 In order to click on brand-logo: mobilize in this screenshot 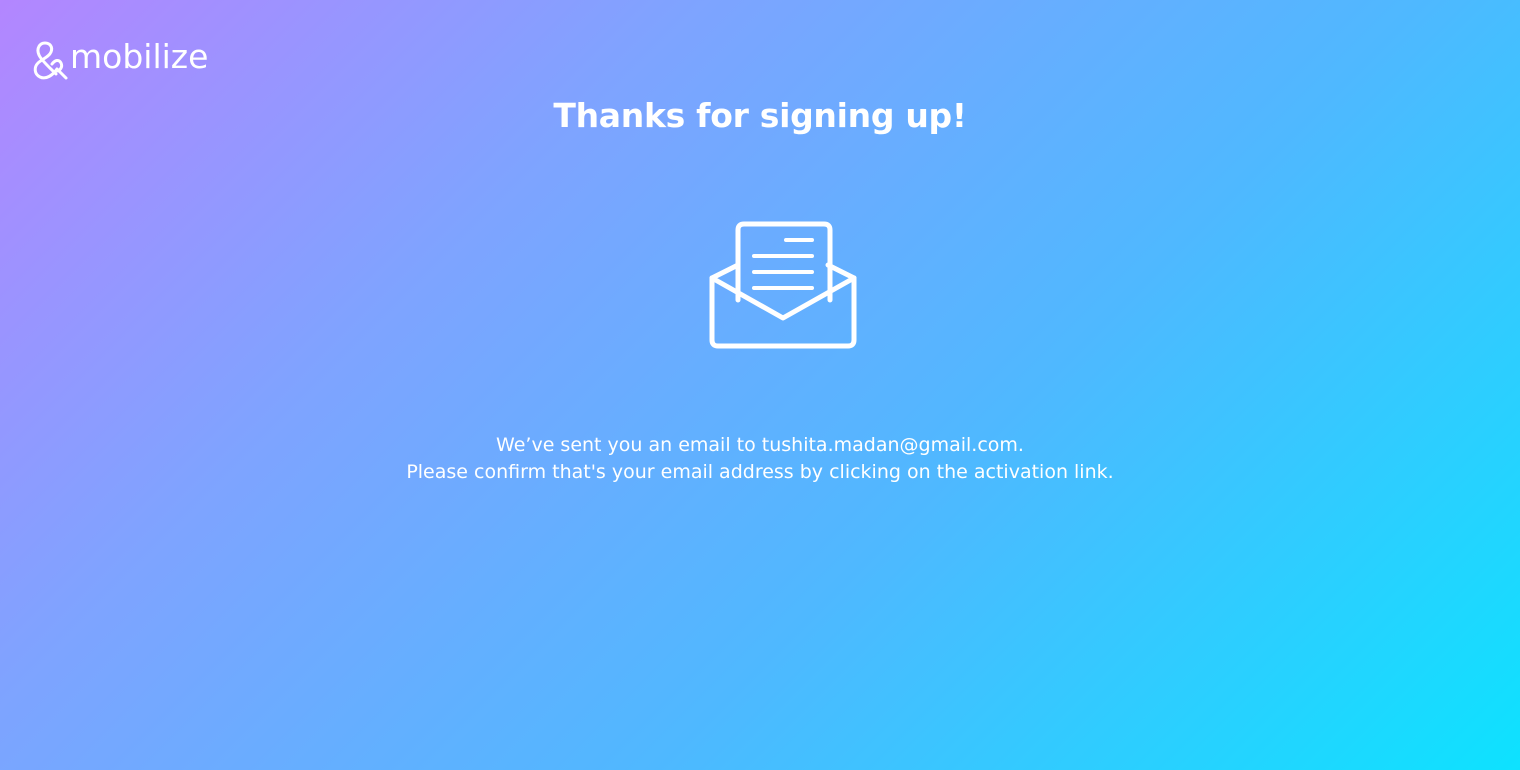, I will do `click(119, 59)`.